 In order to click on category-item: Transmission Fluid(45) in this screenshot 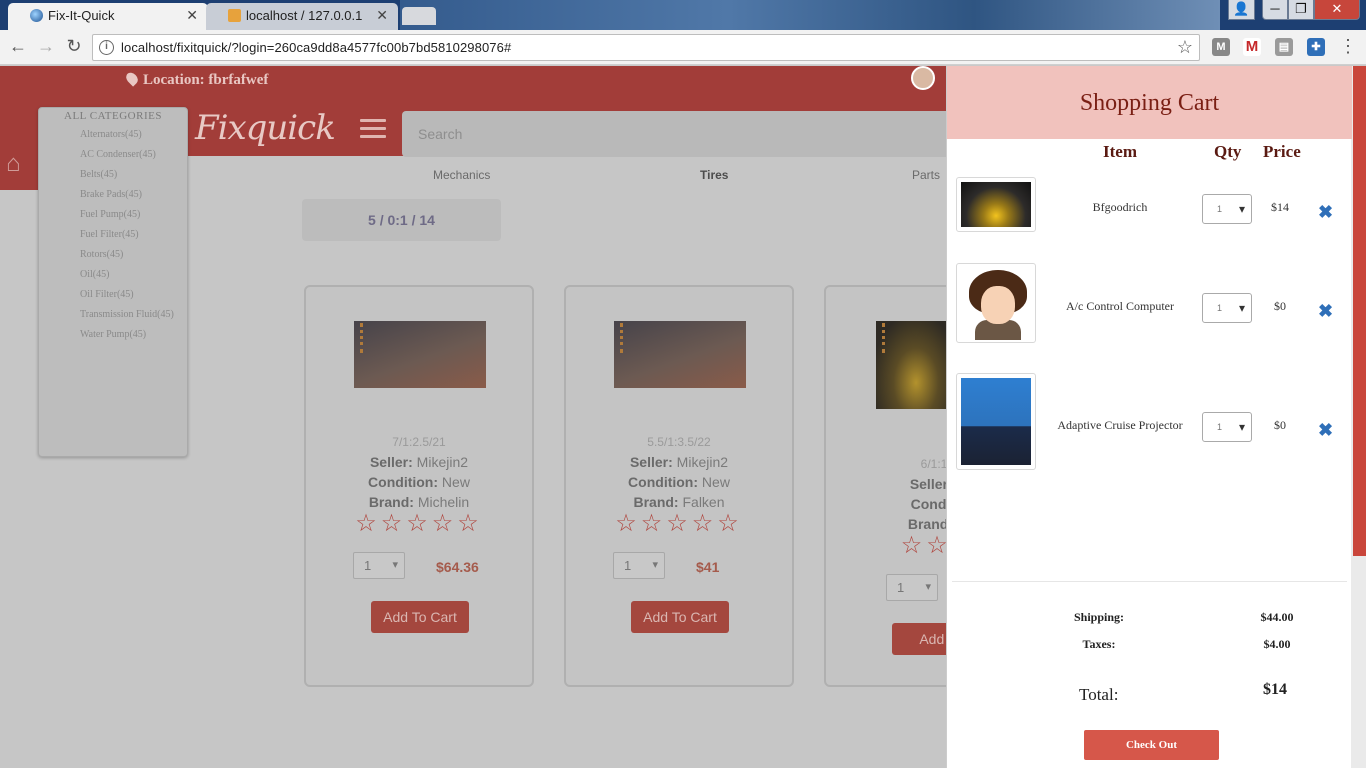, I will do `click(113, 316)`.